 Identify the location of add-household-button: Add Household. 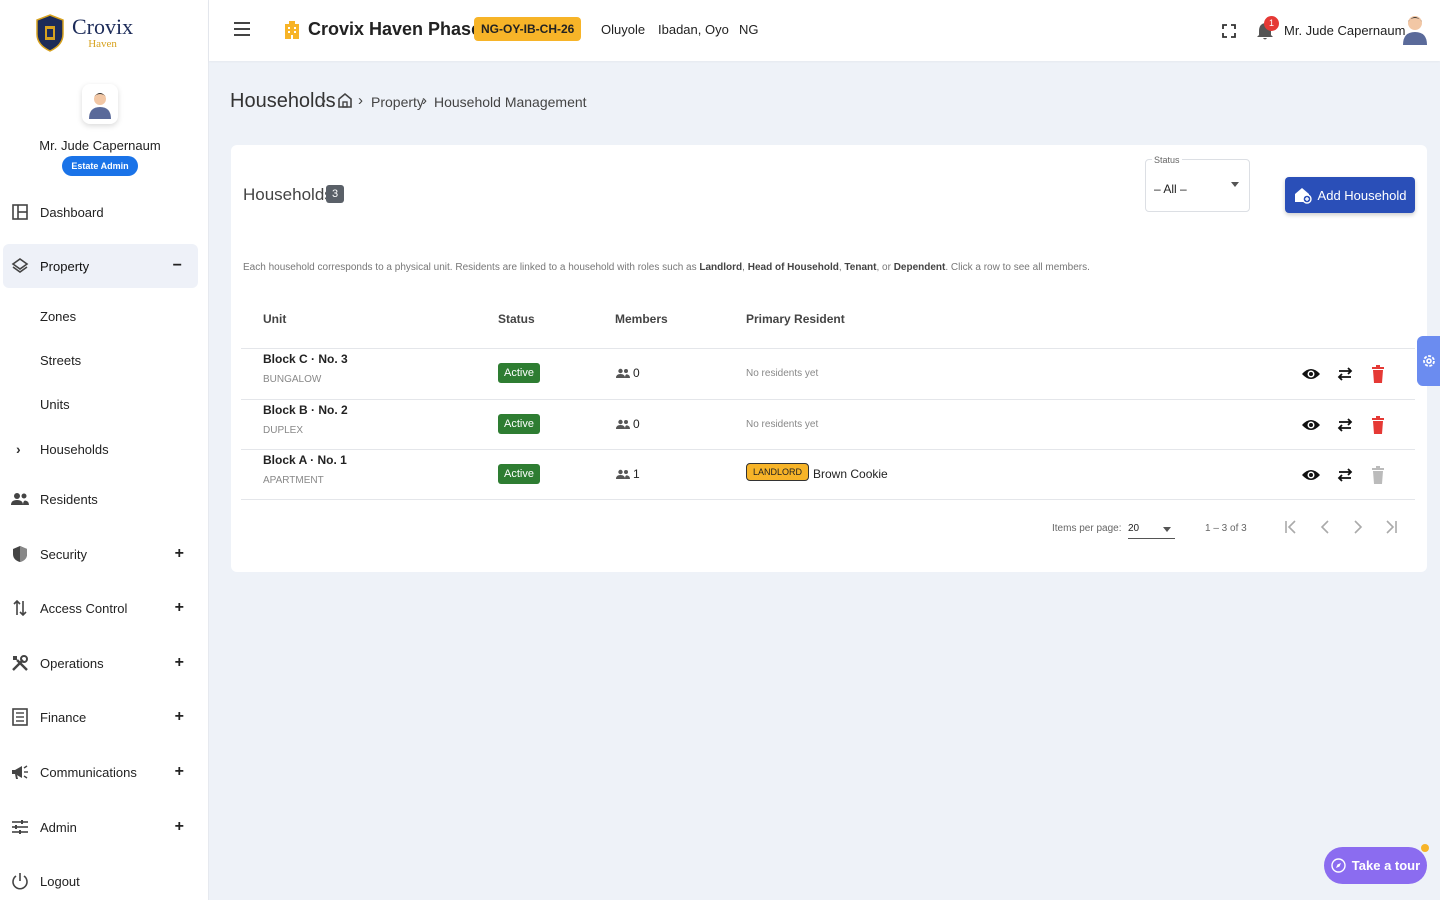
(1350, 195).